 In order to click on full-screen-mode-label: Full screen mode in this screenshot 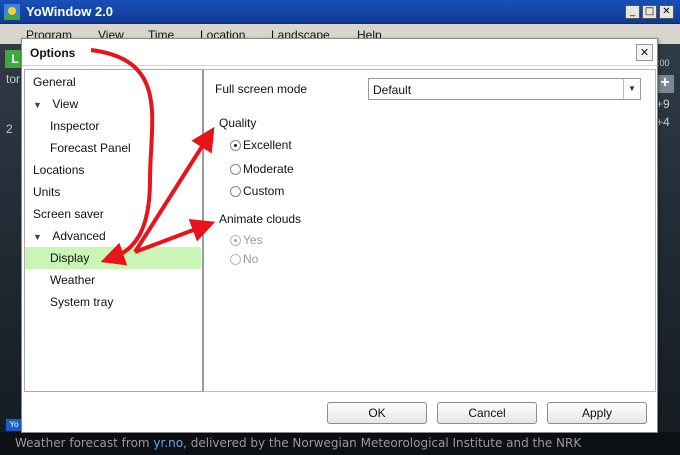, I will do `click(261, 89)`.